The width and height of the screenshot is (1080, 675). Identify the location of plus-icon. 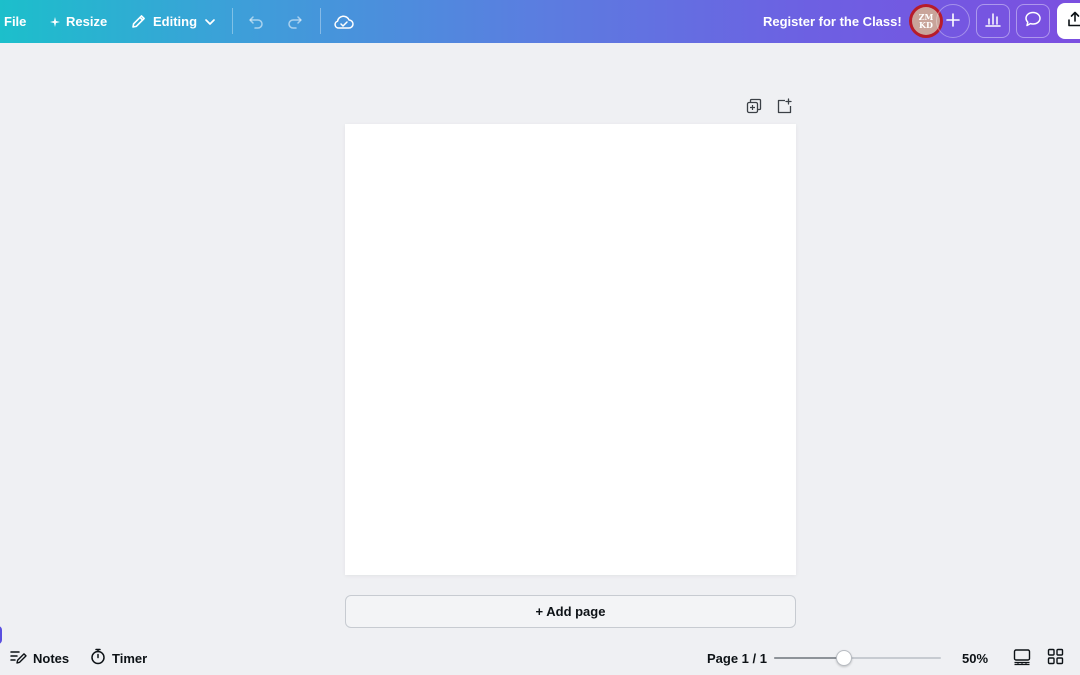
(953, 21).